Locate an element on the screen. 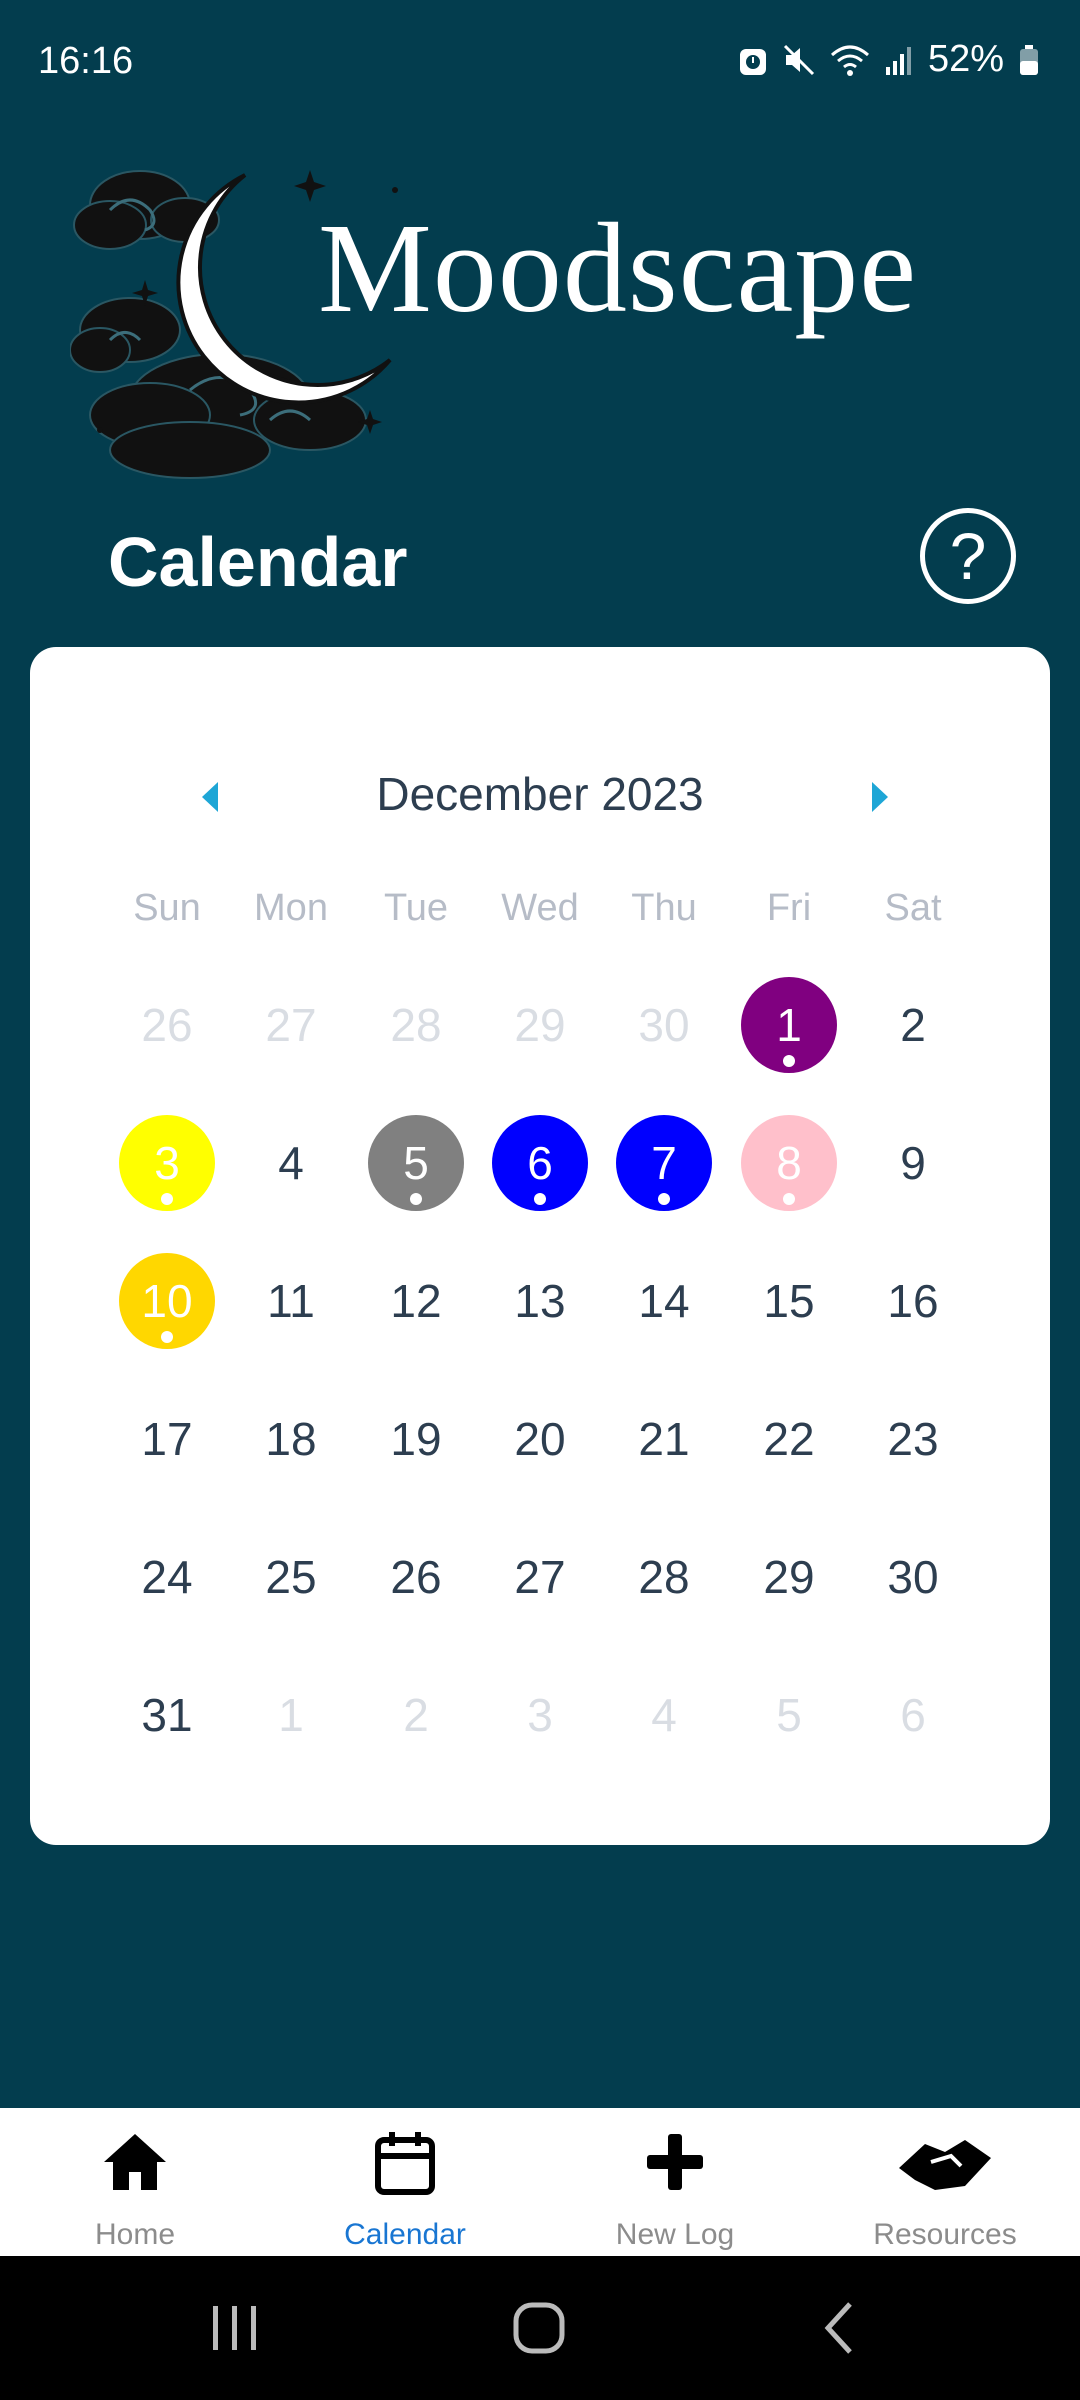  nav-home: Home is located at coordinates (135, 2182).